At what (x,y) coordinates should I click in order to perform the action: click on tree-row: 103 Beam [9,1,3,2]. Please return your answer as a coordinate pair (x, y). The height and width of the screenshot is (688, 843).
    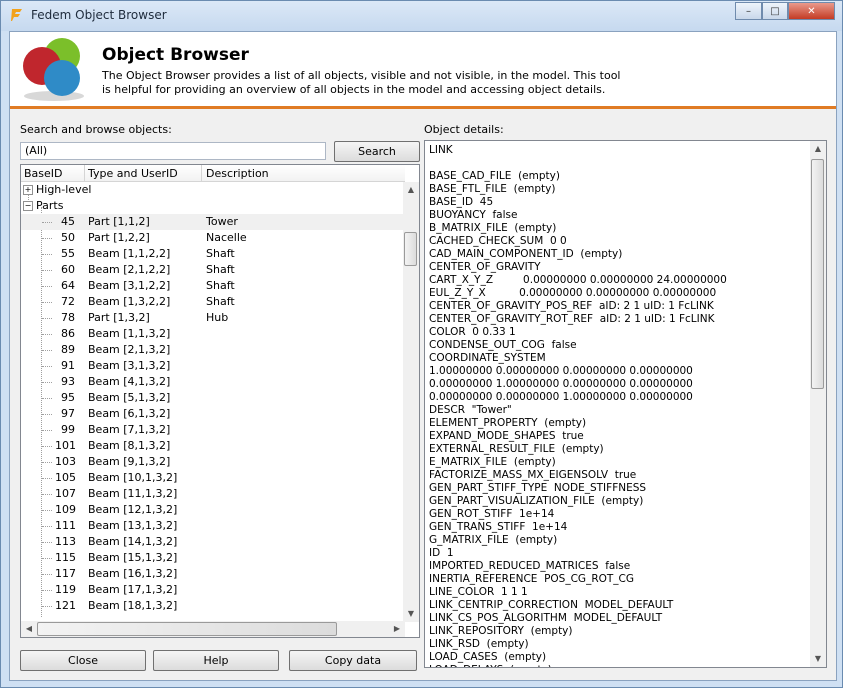
    Looking at the image, I should click on (213, 462).